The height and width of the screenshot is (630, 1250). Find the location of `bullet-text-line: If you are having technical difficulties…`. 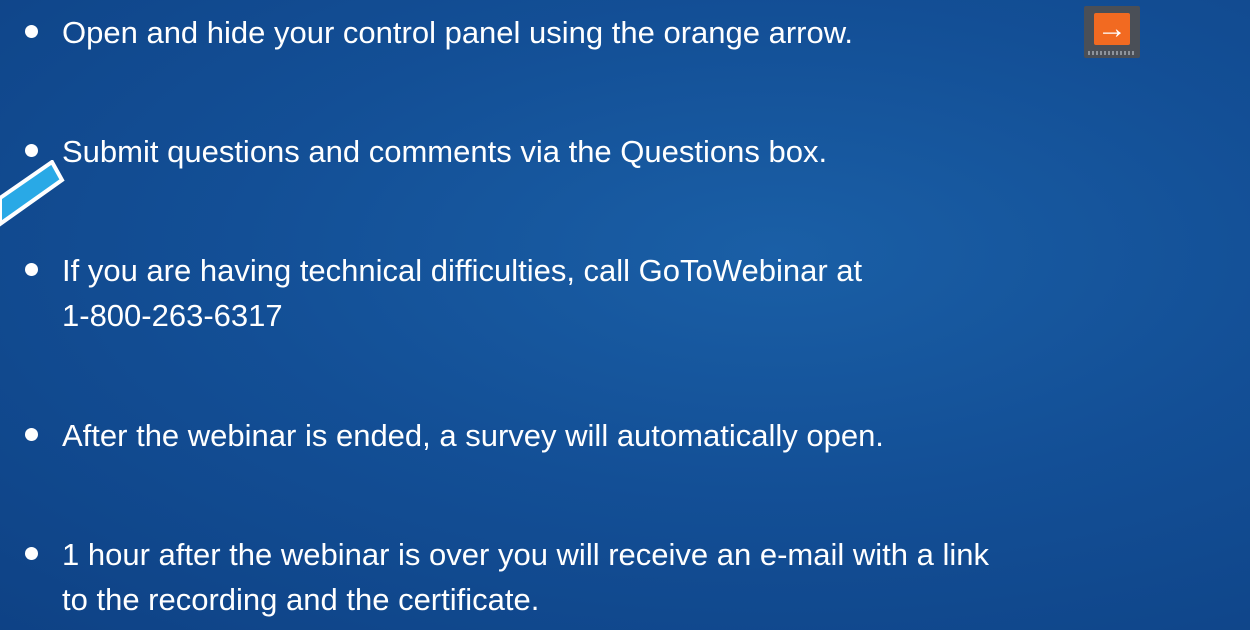

bullet-text-line: If you are having technical difficulties… is located at coordinates (462, 270).